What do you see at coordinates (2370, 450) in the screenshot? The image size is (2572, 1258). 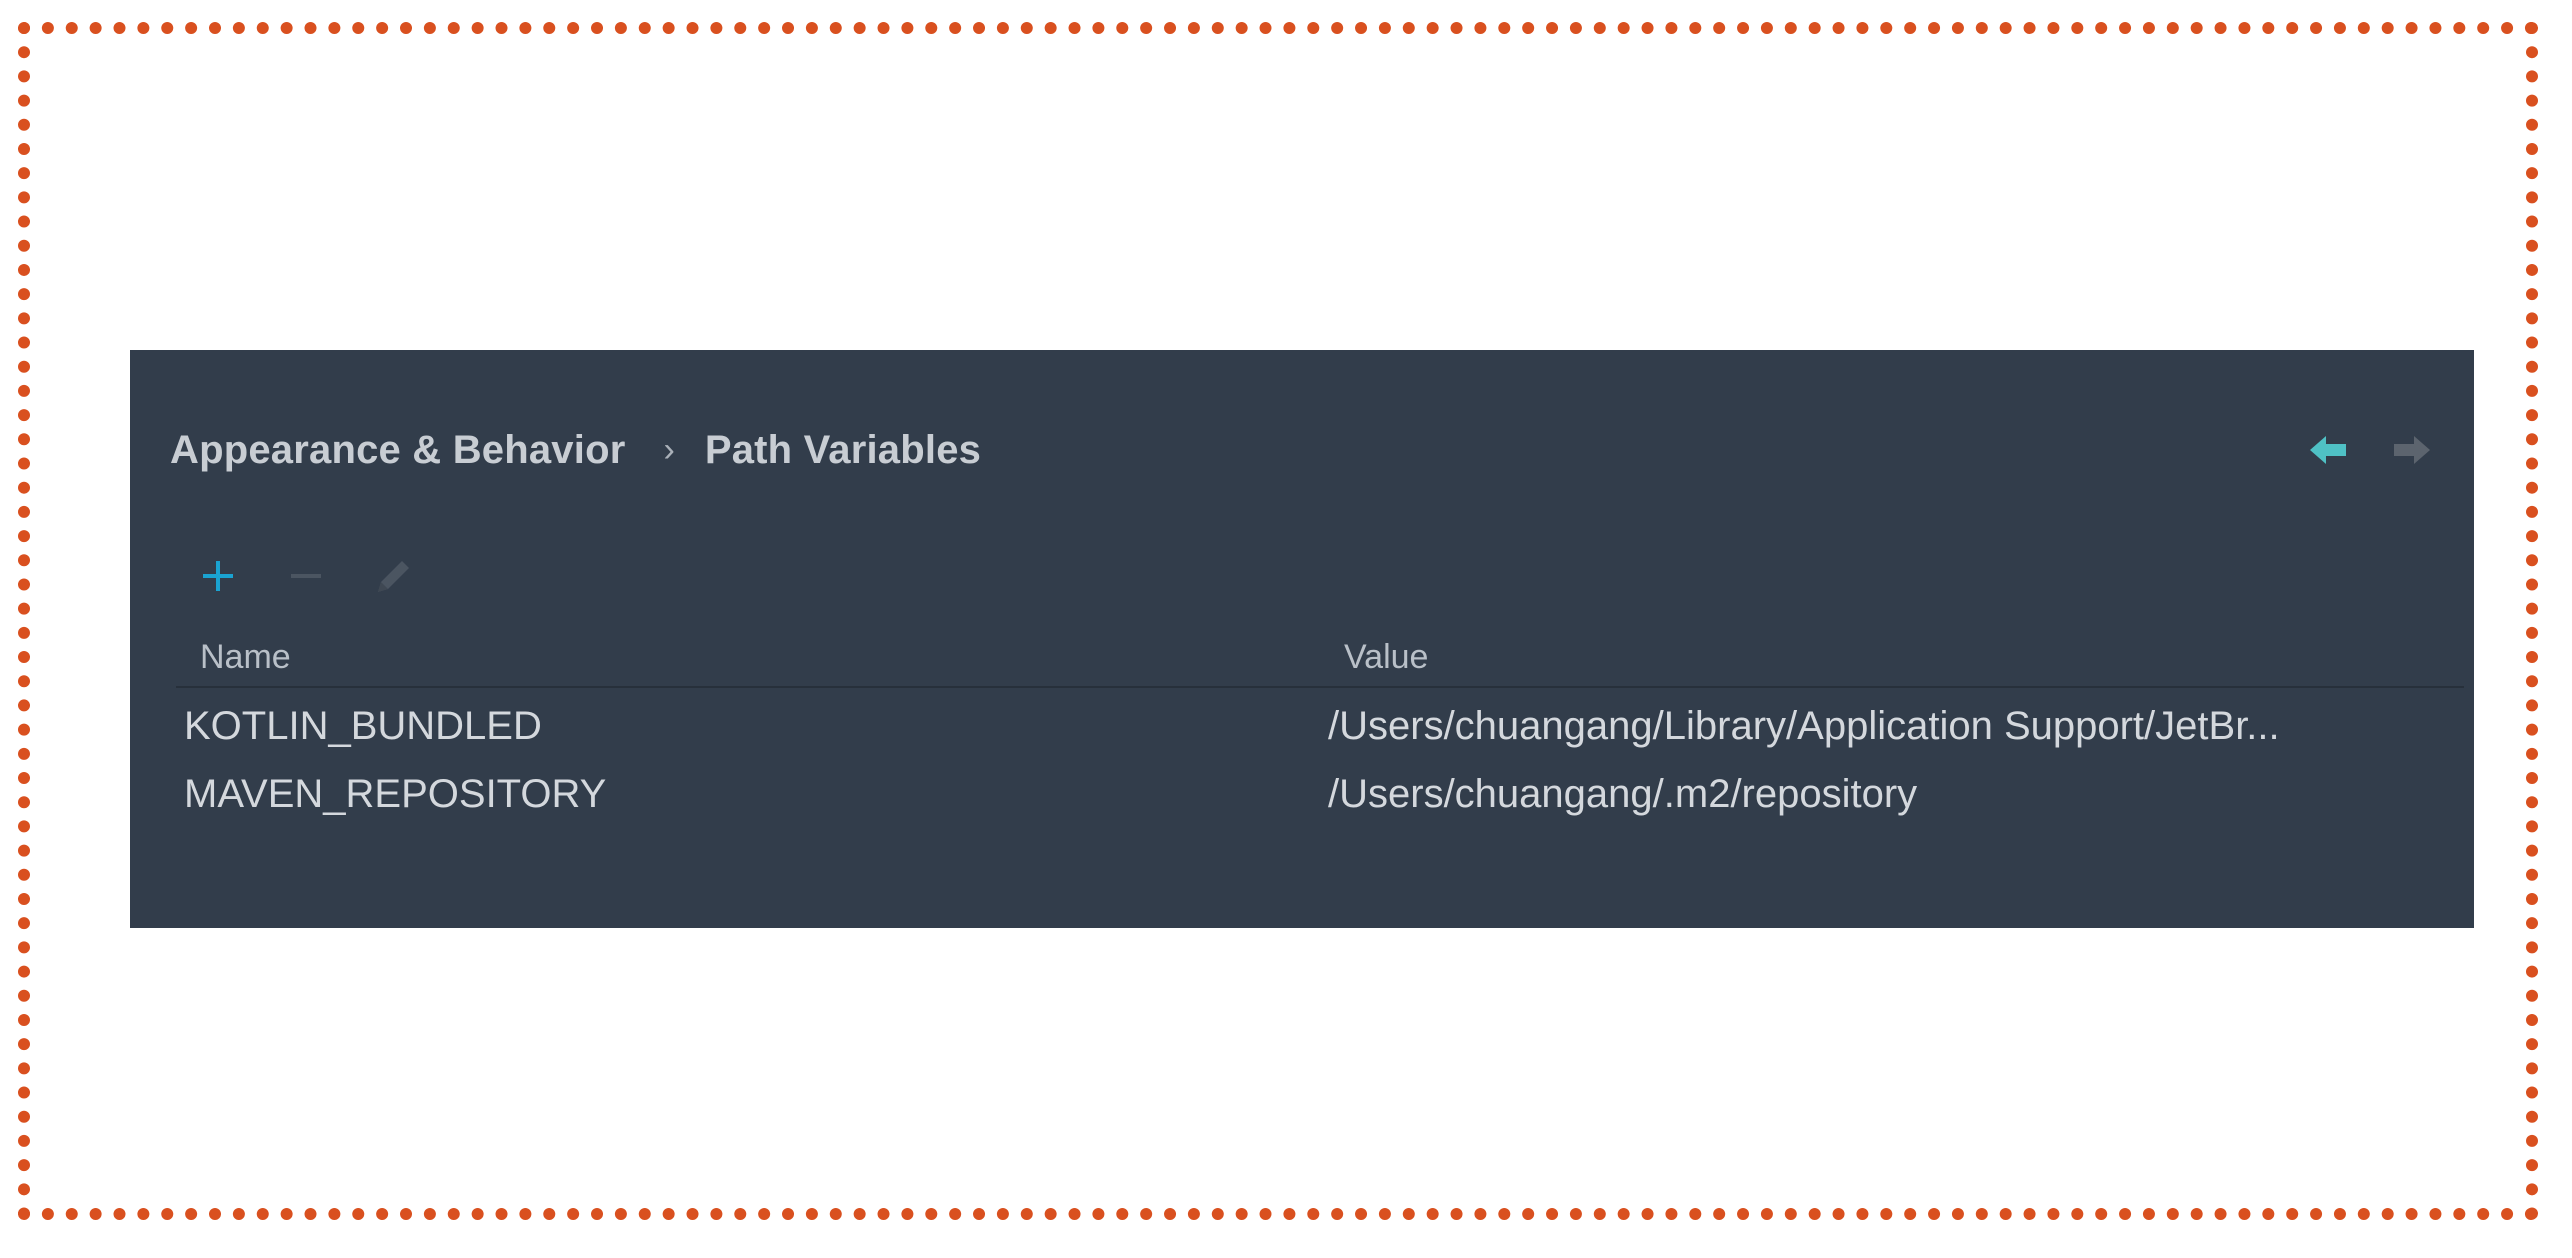 I see `history-nav` at bounding box center [2370, 450].